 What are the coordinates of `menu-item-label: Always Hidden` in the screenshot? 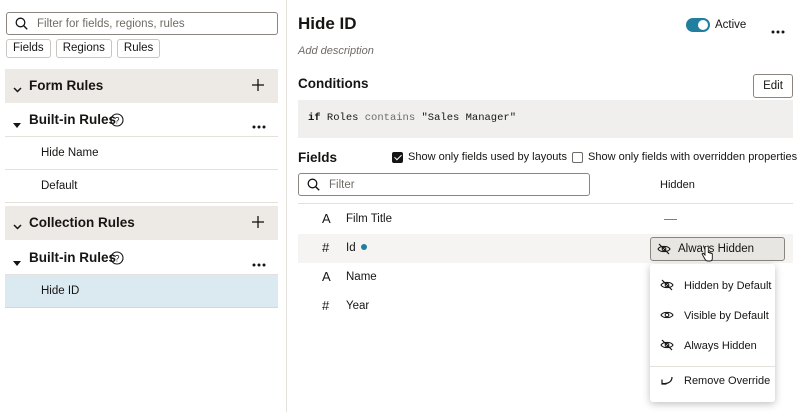 It's located at (720, 346).